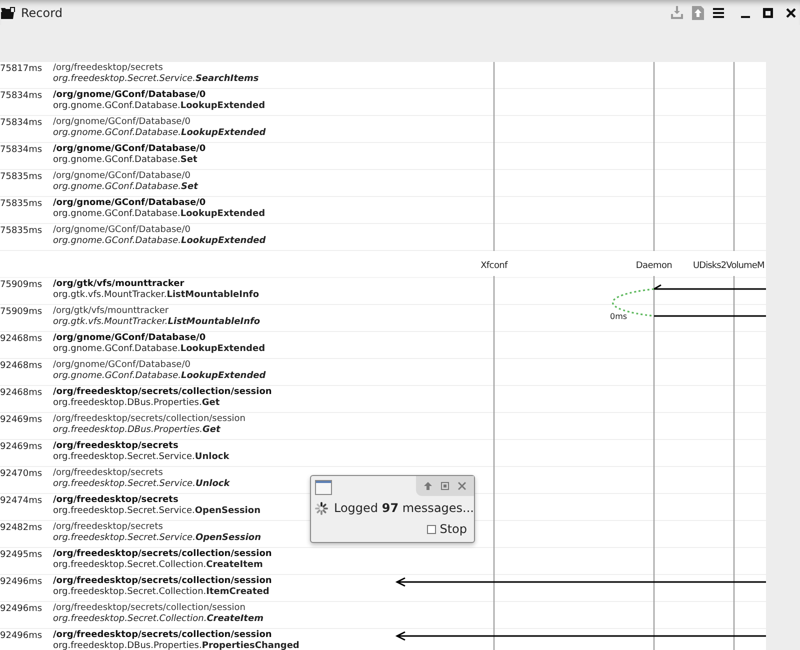 Image resolution: width=800 pixels, height=650 pixels. Describe the element at coordinates (22, 528) in the screenshot. I see `timestamp: 92482ms` at that location.